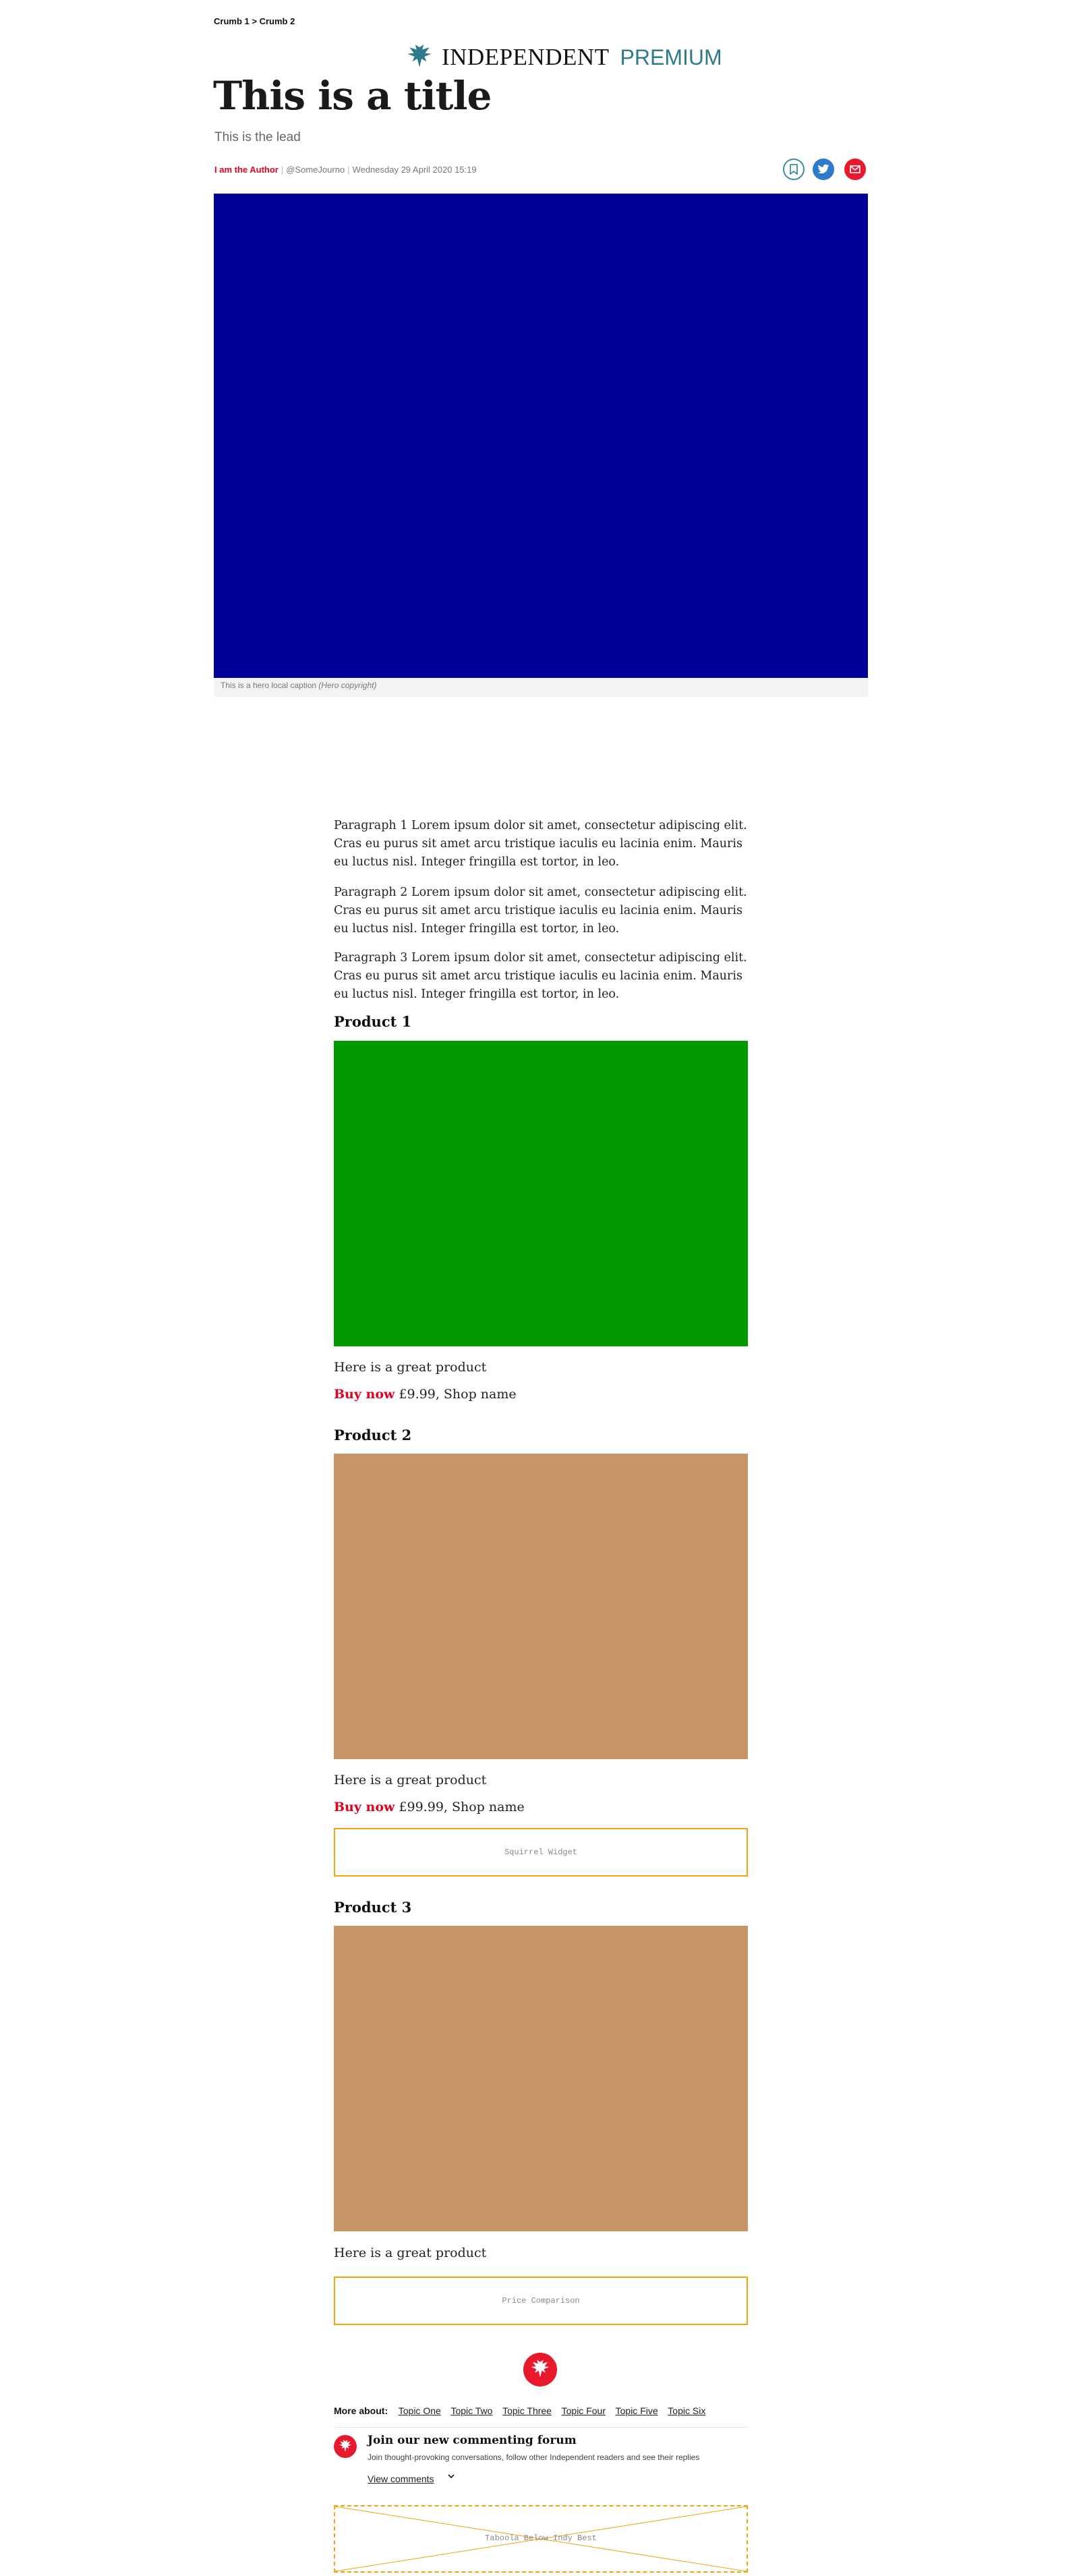  I want to click on twitter-icon, so click(823, 169).